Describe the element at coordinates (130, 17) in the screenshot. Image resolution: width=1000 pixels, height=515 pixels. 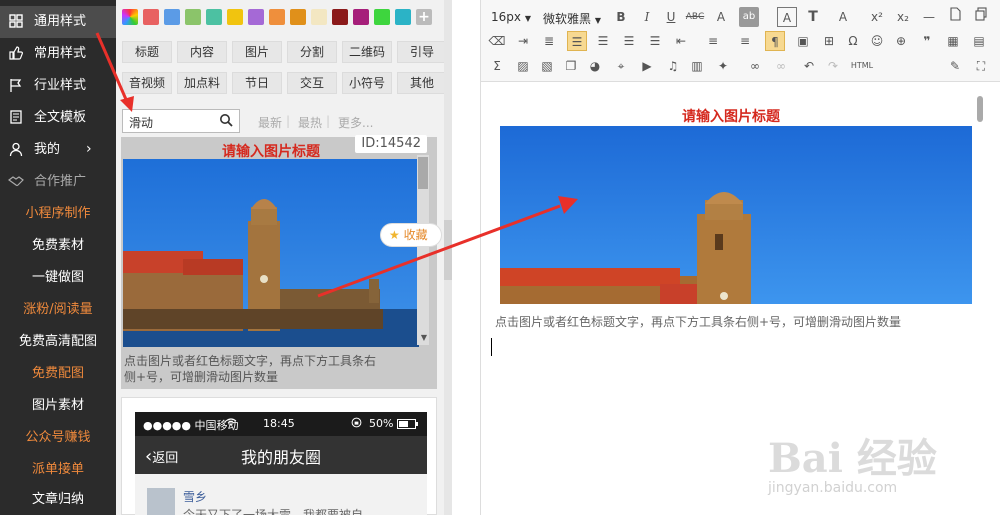
I see `color-wheel-icon` at that location.